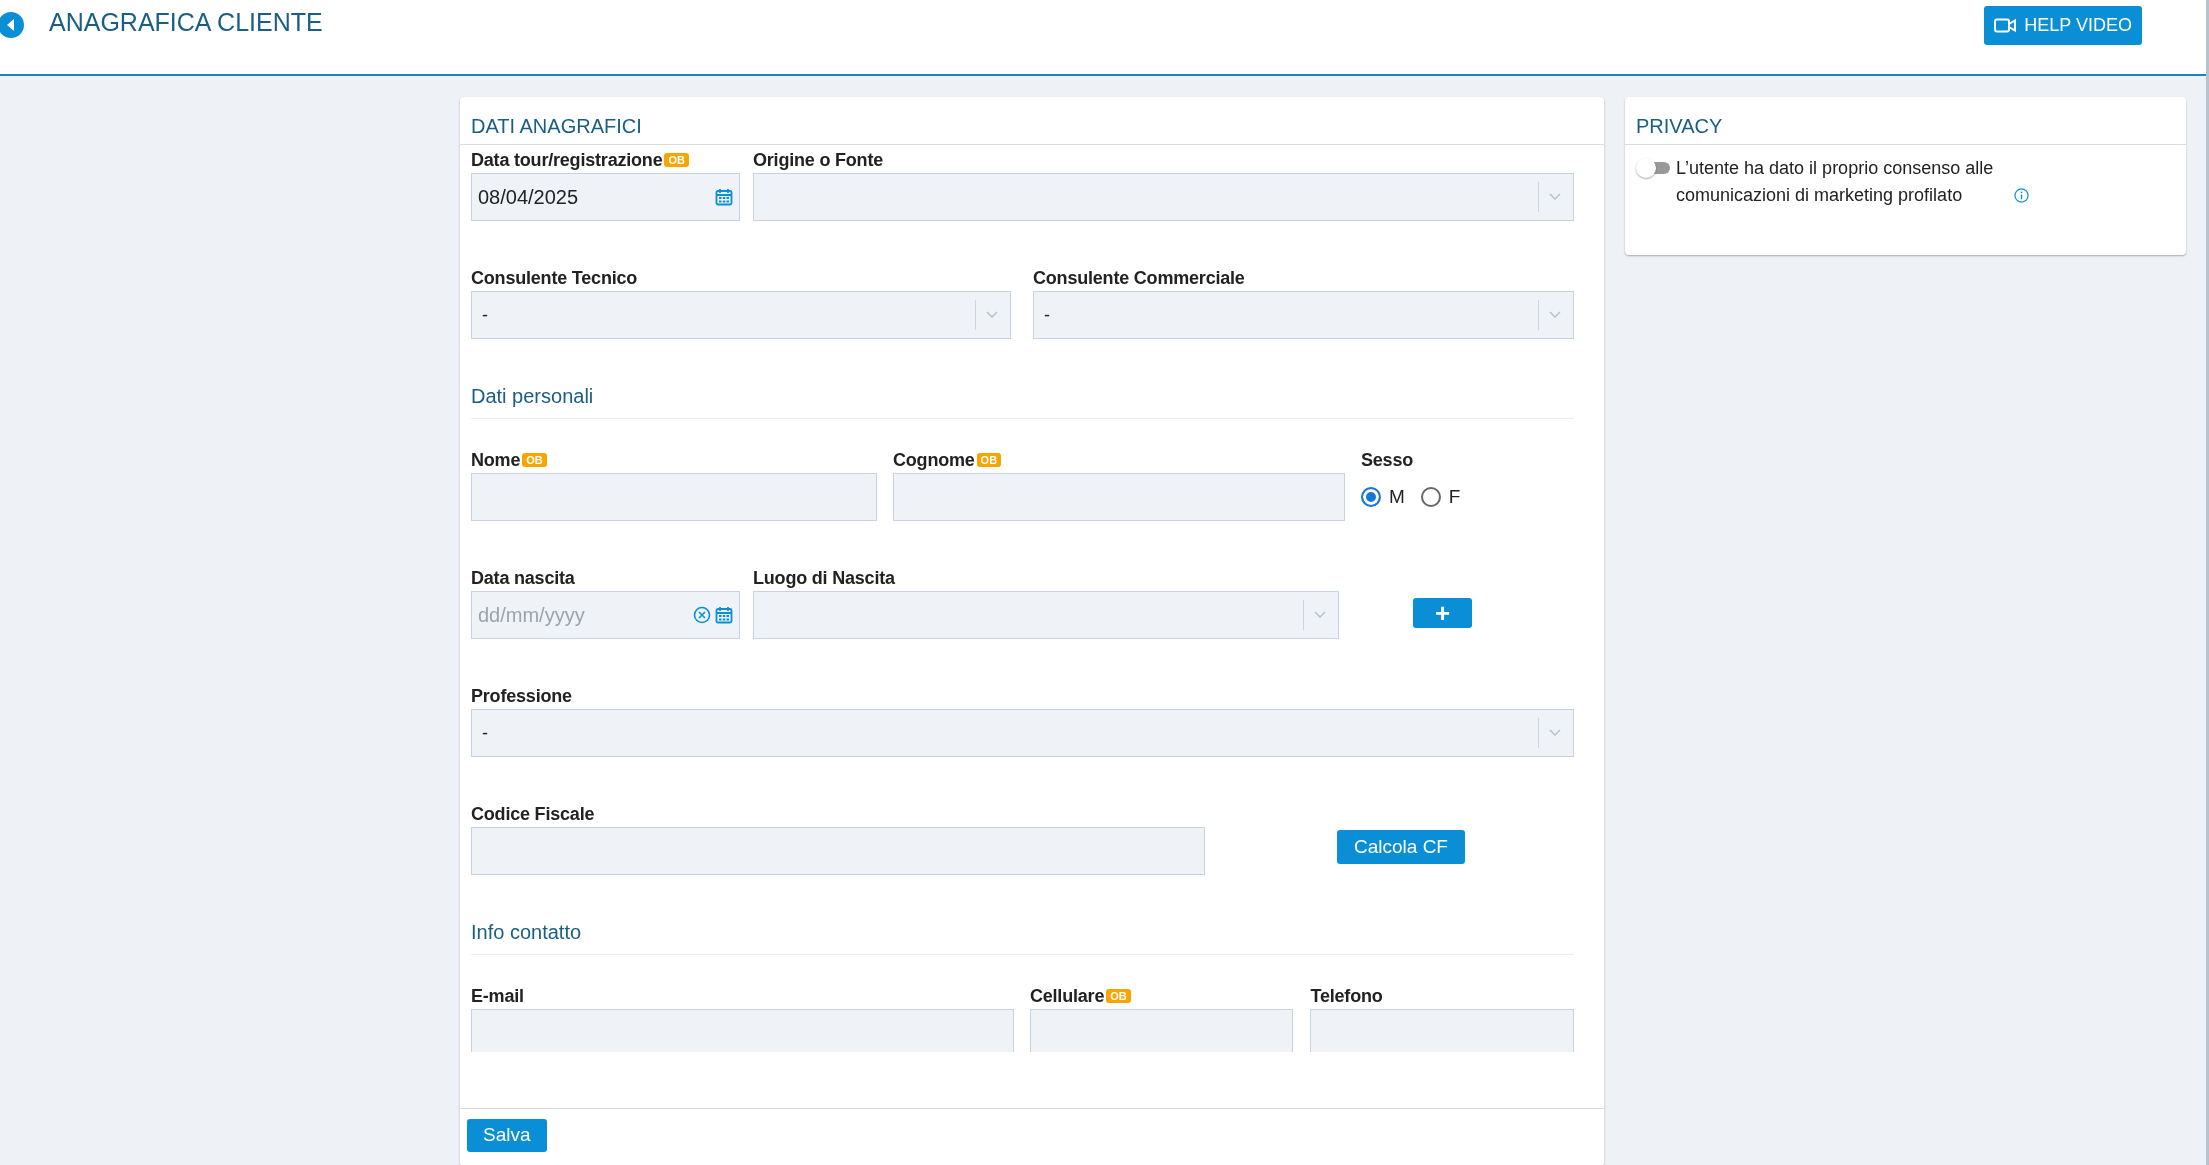  I want to click on radio-label: M, so click(1397, 496).